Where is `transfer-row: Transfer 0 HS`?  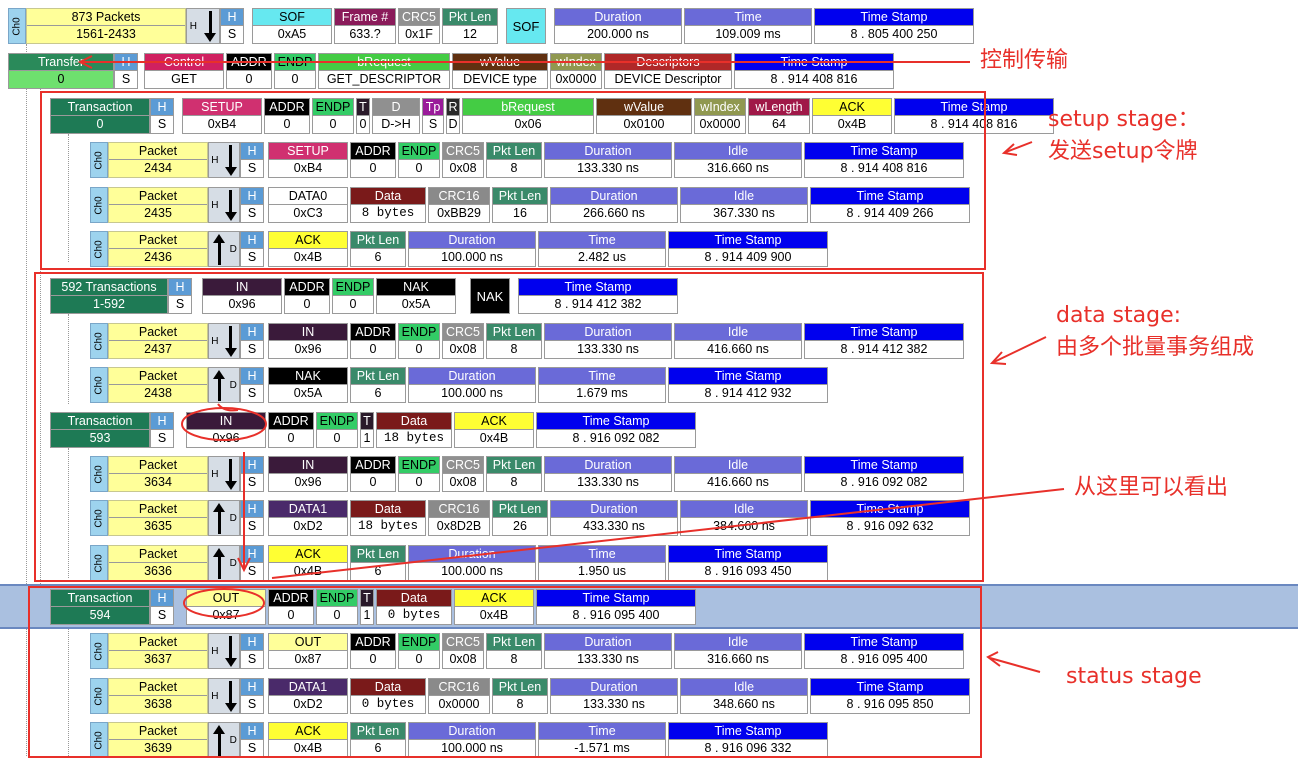 transfer-row: Transfer 0 HS is located at coordinates (73, 71).